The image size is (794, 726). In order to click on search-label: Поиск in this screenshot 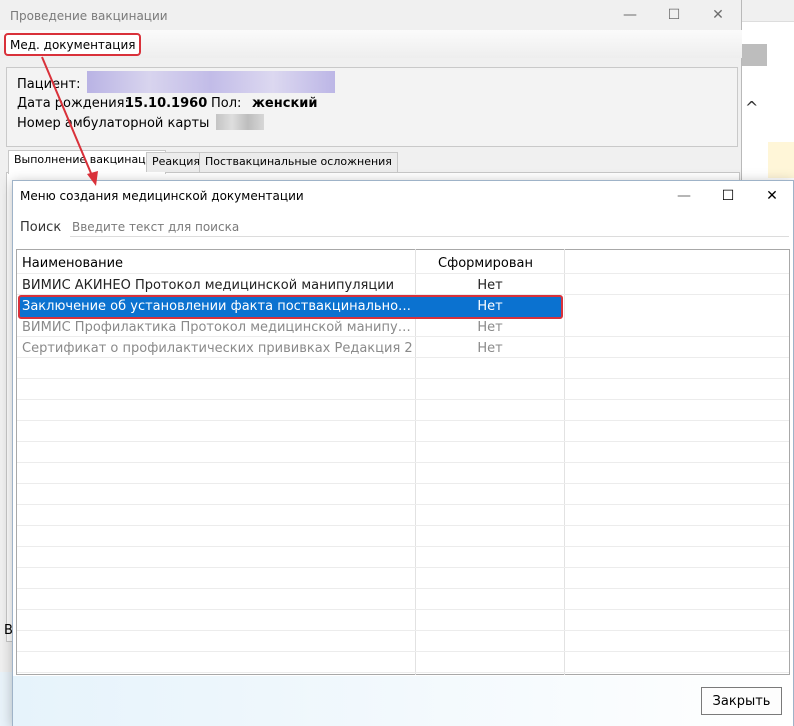, I will do `click(41, 227)`.